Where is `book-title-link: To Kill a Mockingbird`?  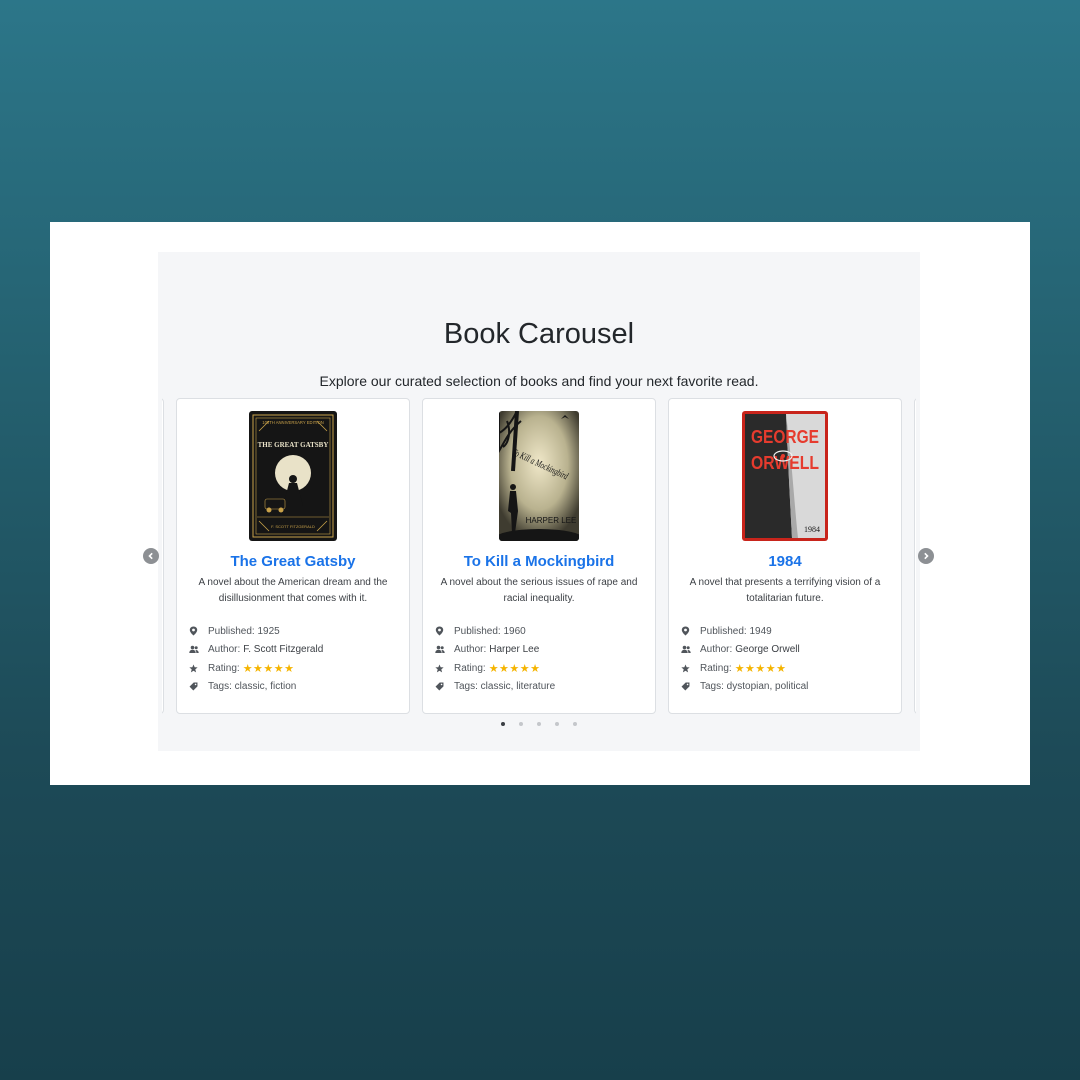
book-title-link: To Kill a Mockingbird is located at coordinates (539, 561).